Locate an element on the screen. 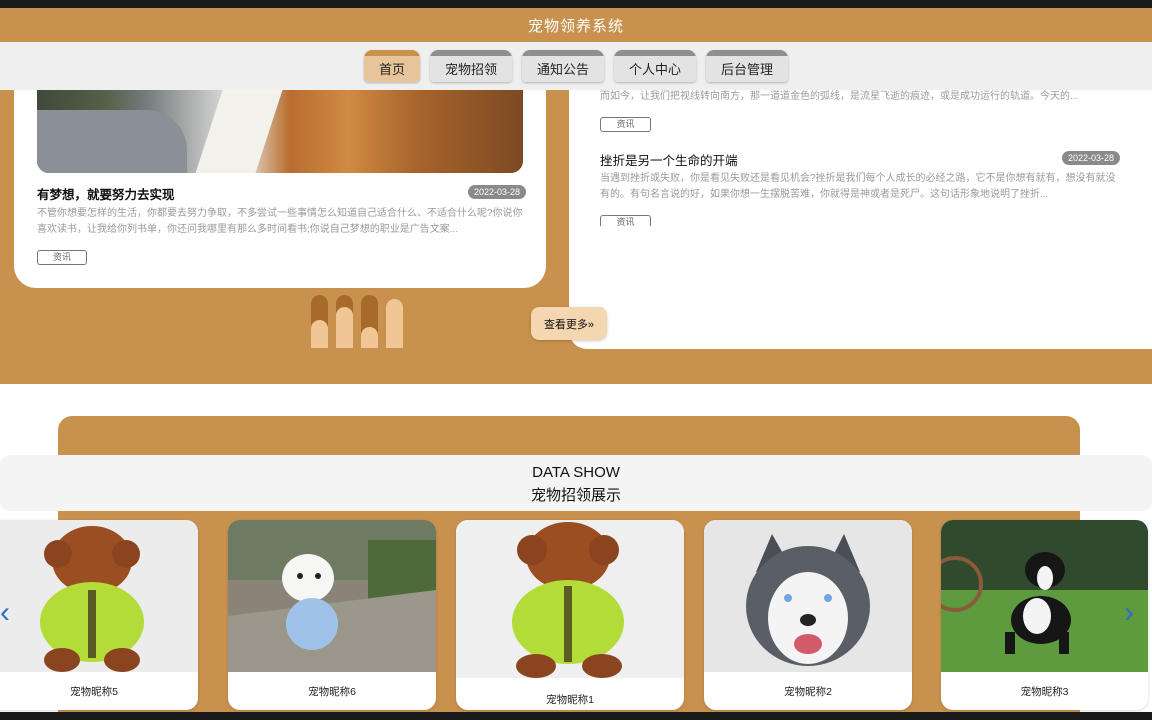 This screenshot has width=1152, height=720. carousel-prev-button: ‹ is located at coordinates (5, 613).